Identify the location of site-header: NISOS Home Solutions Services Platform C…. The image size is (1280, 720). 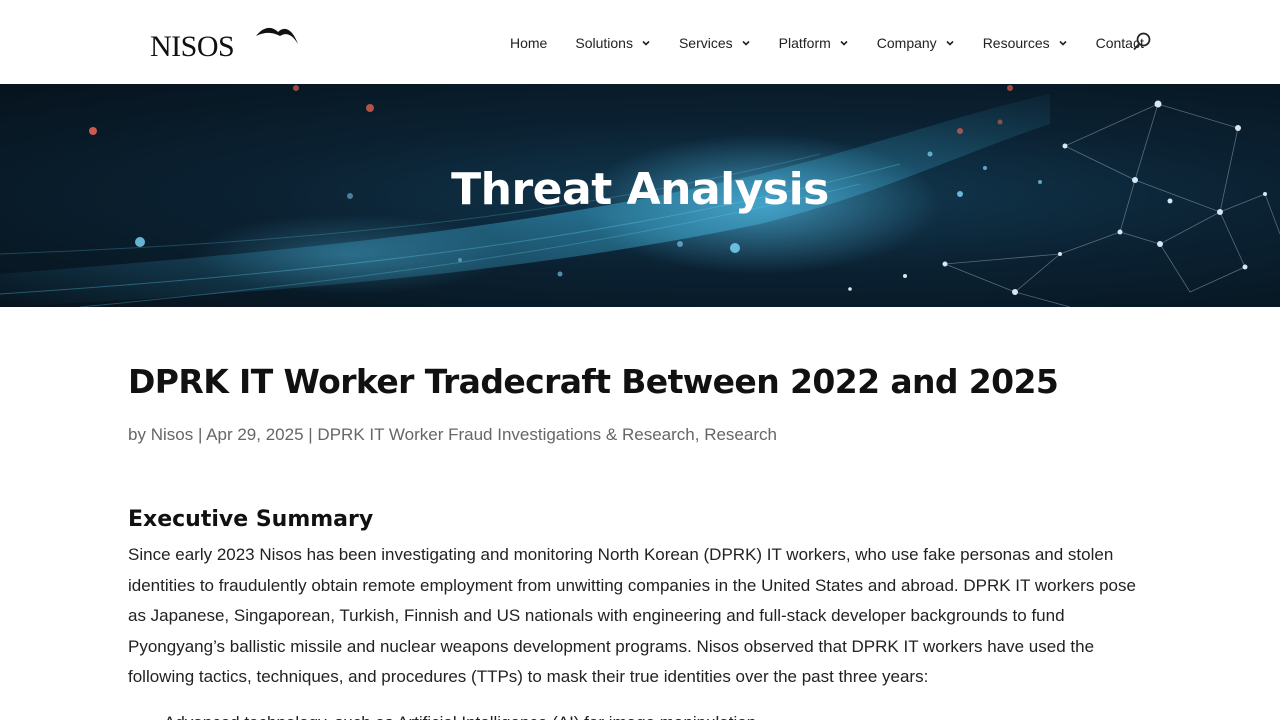
(640, 42).